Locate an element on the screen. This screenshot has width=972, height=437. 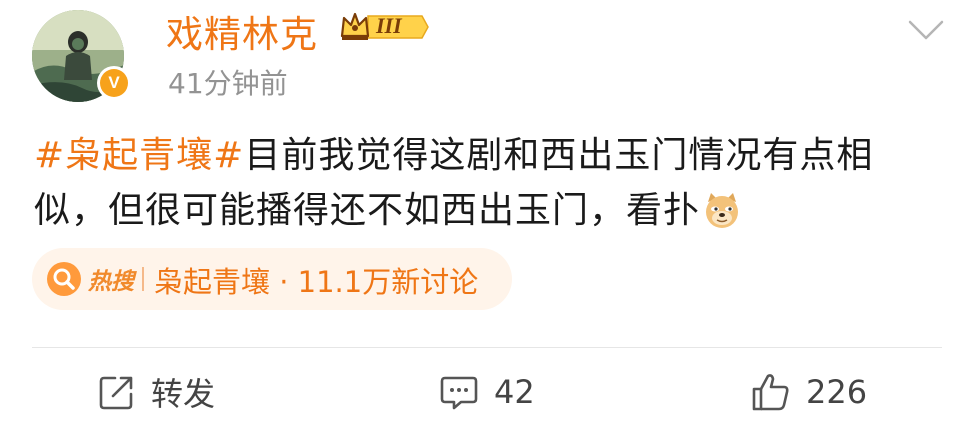
like-icon is located at coordinates (770, 392).